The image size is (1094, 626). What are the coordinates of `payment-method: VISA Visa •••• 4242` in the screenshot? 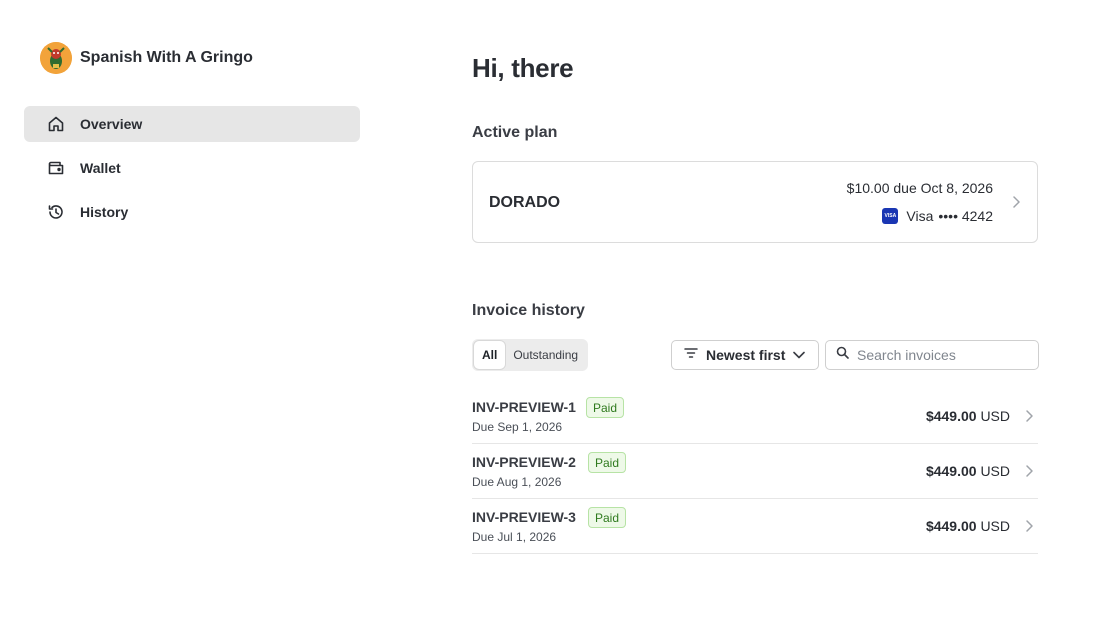 It's located at (937, 216).